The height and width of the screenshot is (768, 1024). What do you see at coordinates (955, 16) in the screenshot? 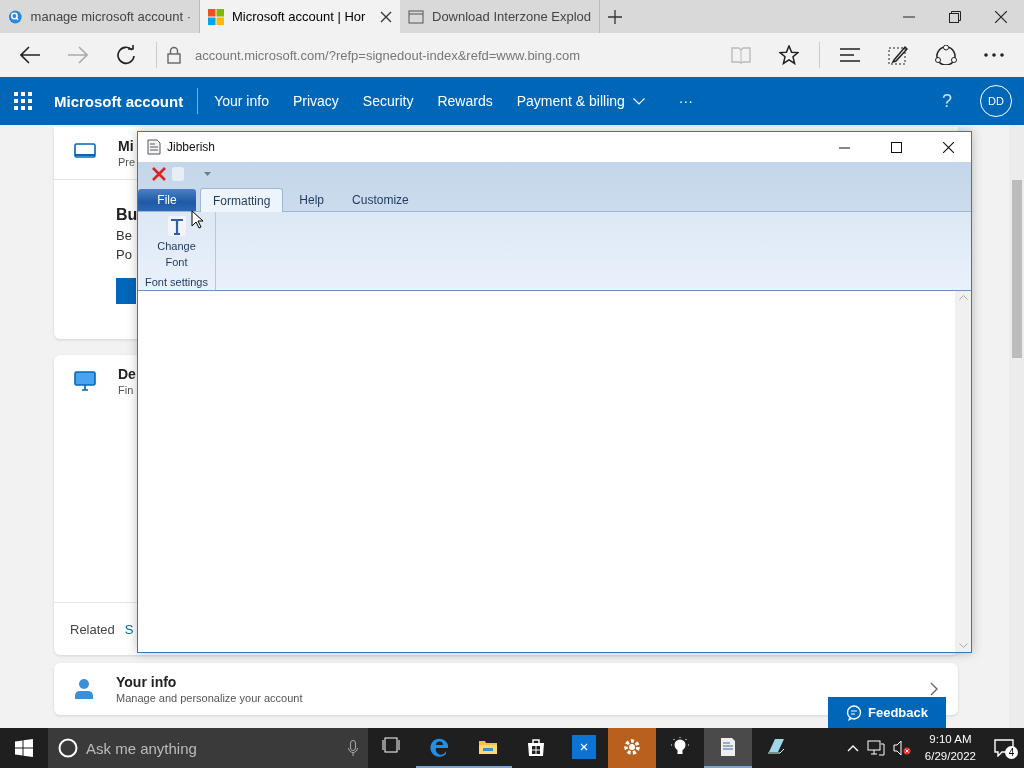
I see `restore-icon` at bounding box center [955, 16].